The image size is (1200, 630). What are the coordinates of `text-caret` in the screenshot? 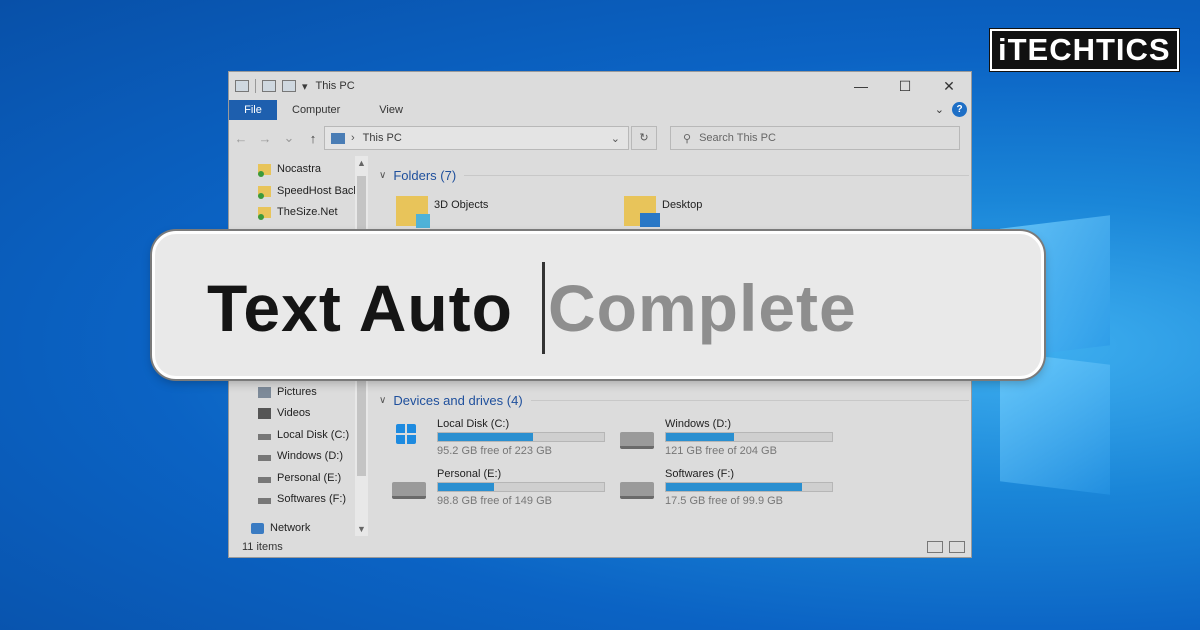 It's located at (543, 308).